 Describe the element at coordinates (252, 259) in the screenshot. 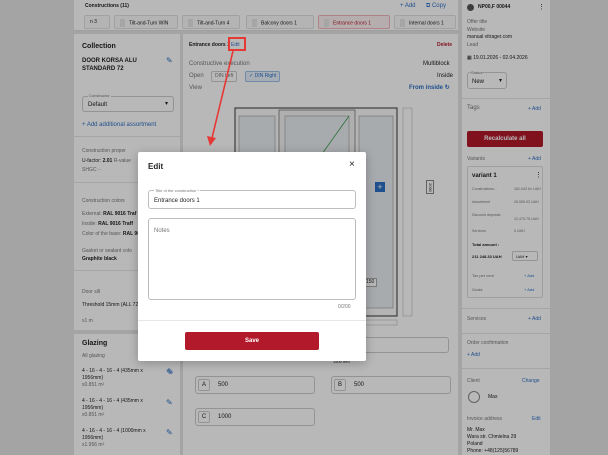

I see `notes-textarea: Notes` at that location.